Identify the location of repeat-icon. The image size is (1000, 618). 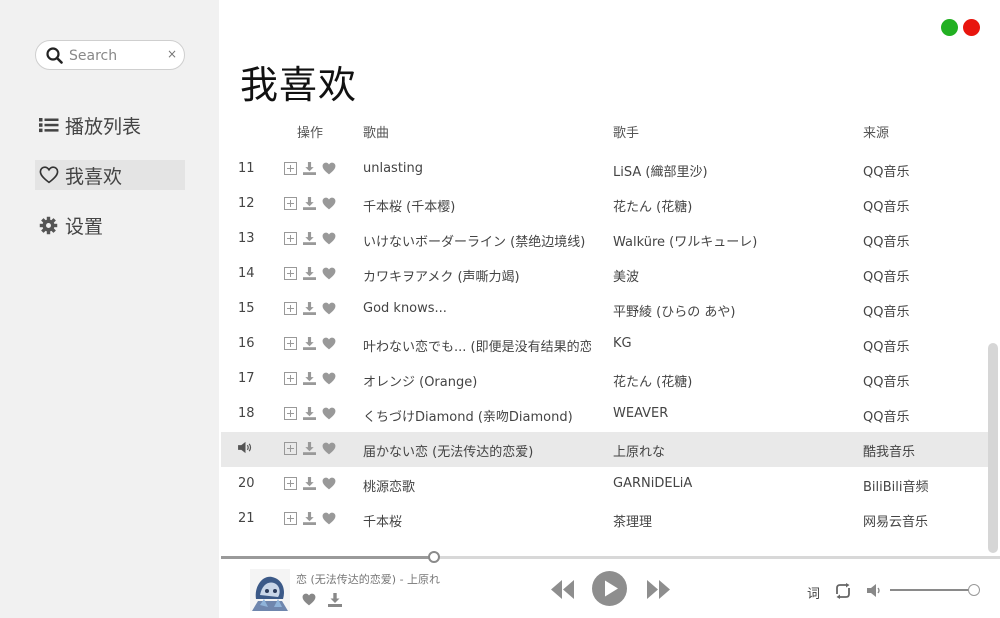
(843, 591).